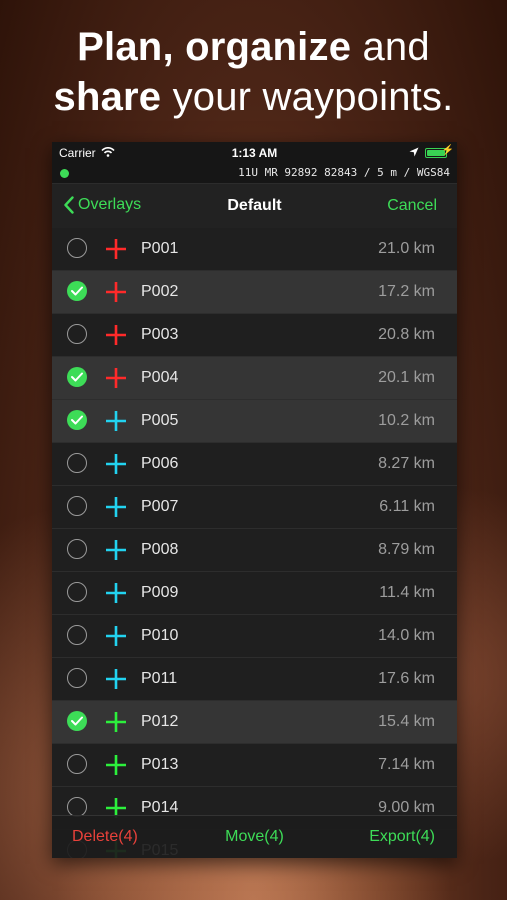  I want to click on coordinate-readout: 11U MR 92892 82843 / 5 m / WGS84, so click(344, 172).